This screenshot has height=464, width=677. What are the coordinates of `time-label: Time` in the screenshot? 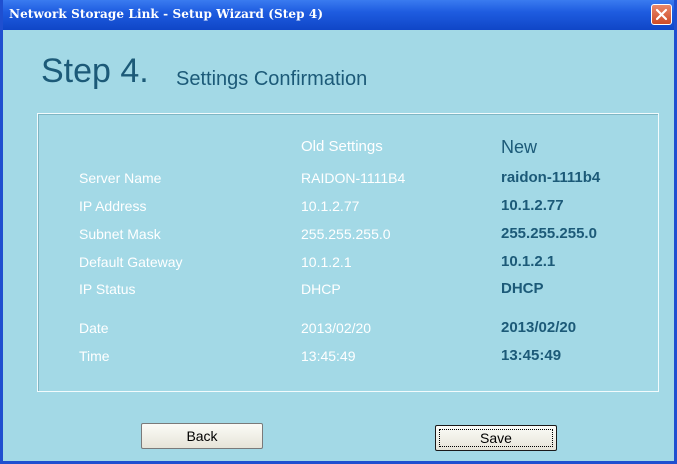 It's located at (94, 356).